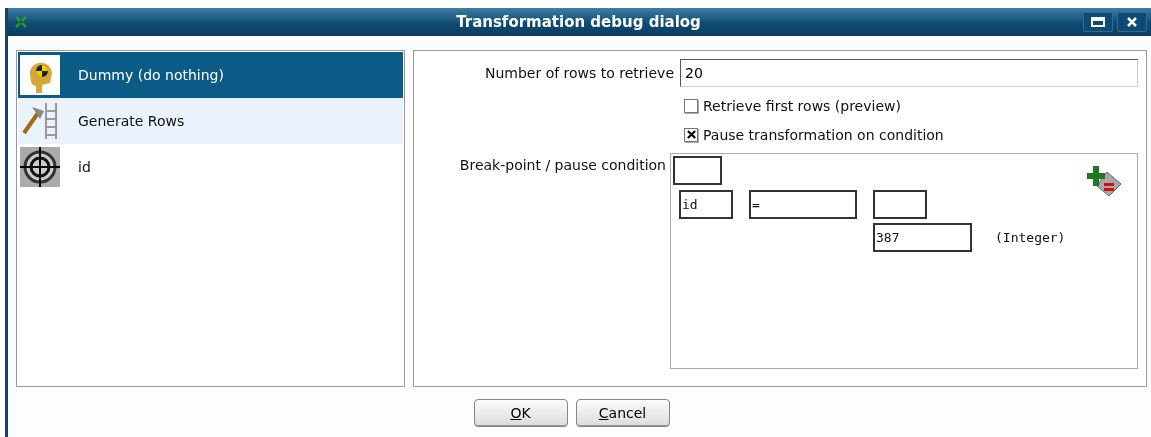 Image resolution: width=1151 pixels, height=437 pixels. What do you see at coordinates (562, 164) in the screenshot?
I see `condition-label: Break-point / pause condition` at bounding box center [562, 164].